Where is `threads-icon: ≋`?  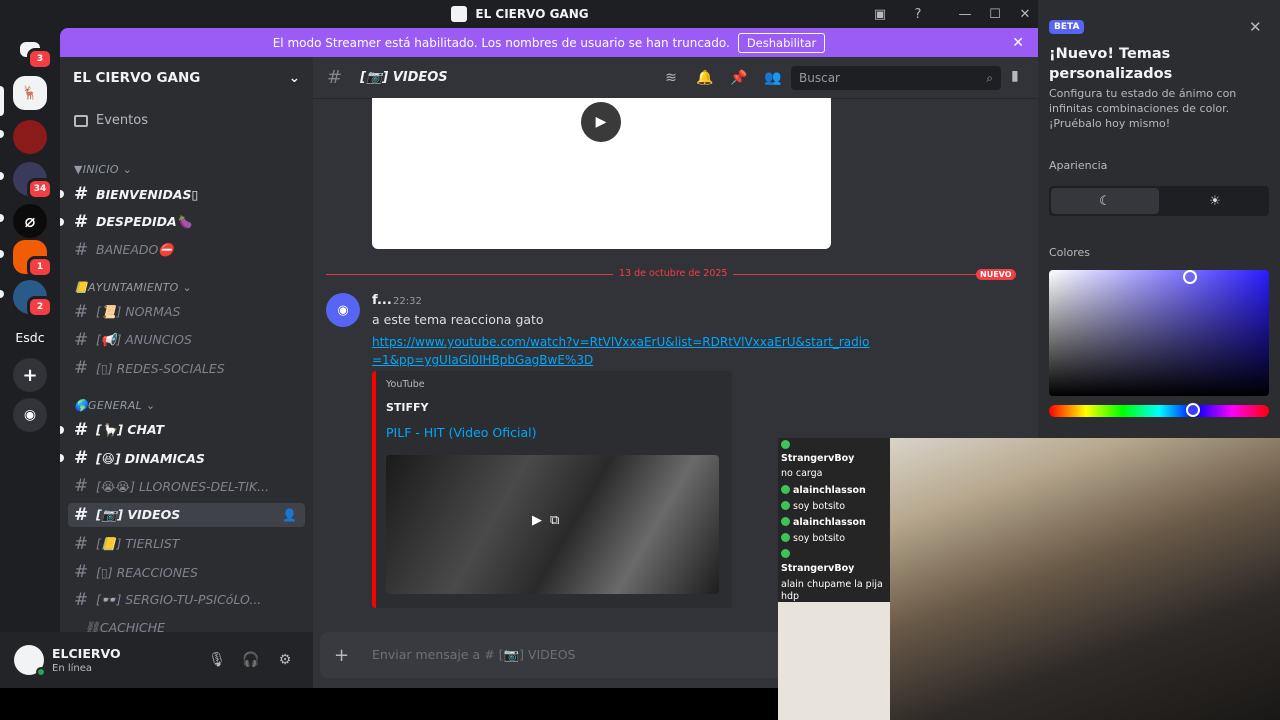 threads-icon: ≋ is located at coordinates (671, 78).